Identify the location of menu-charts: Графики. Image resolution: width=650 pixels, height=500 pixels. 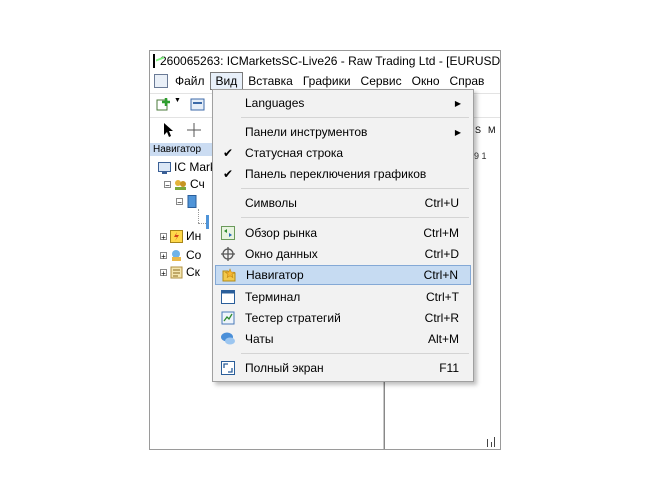
(327, 81).